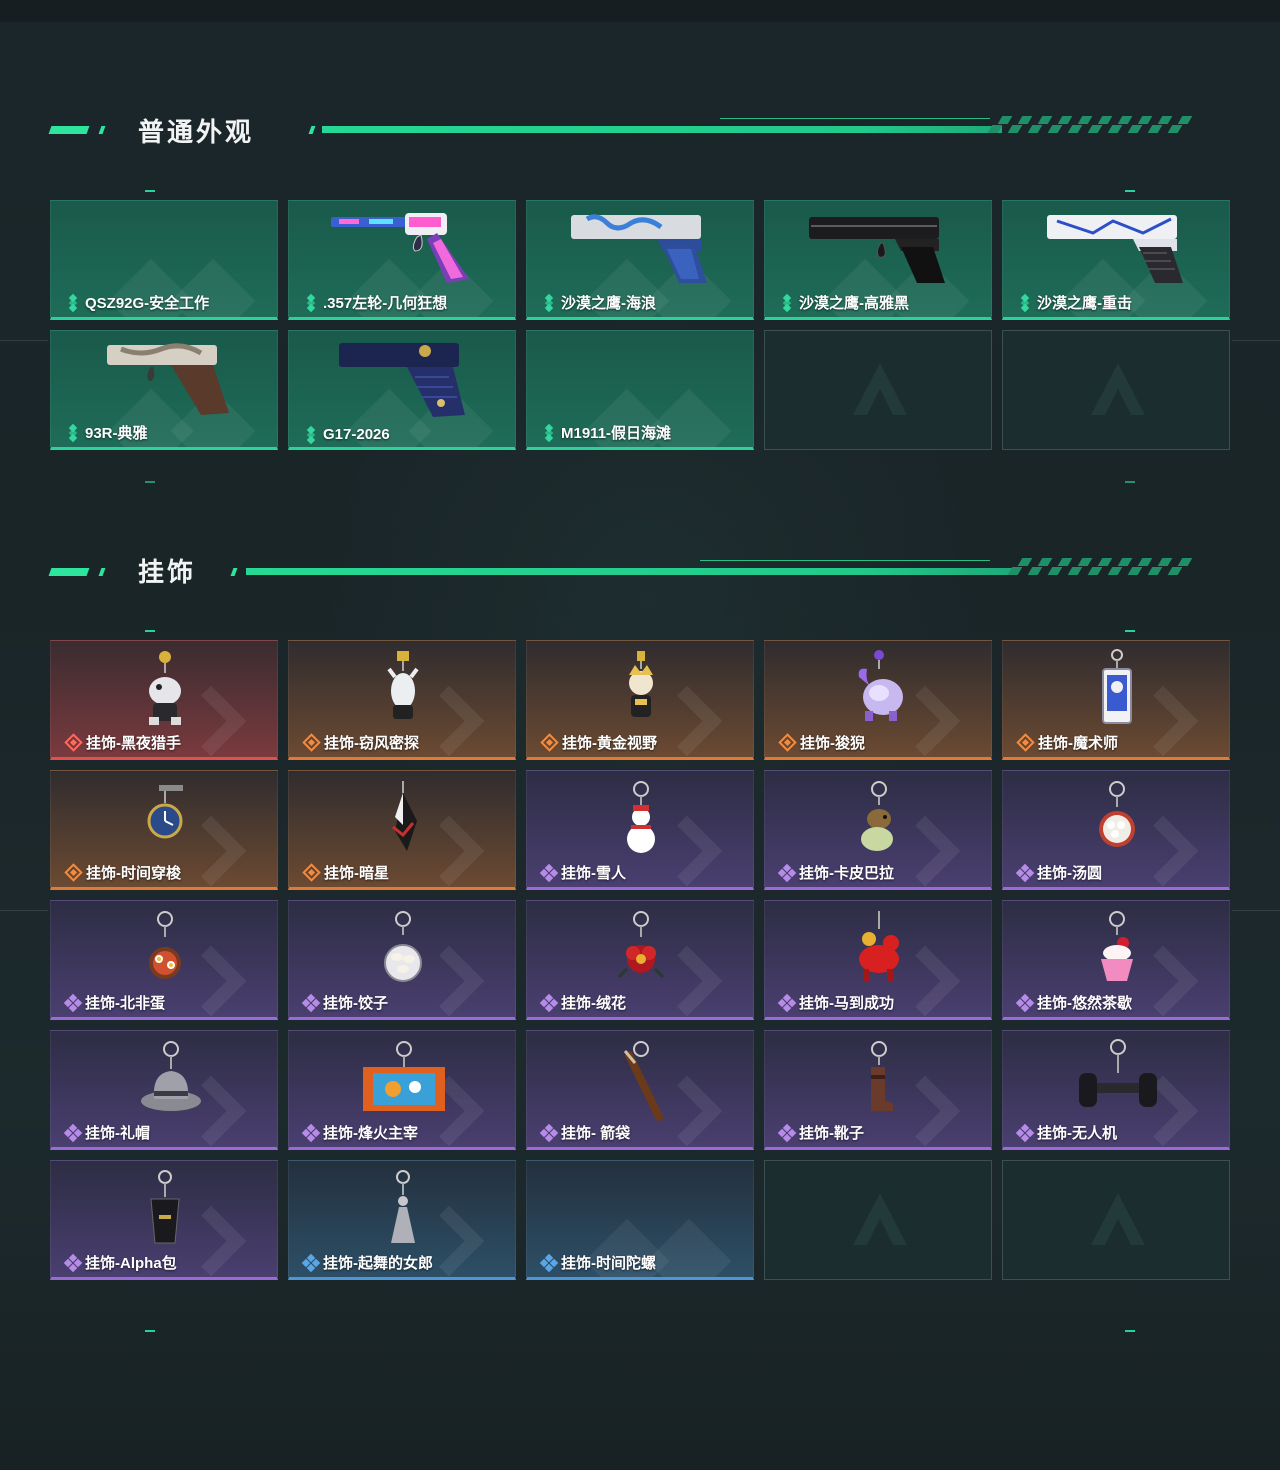  I want to click on charm-card: 挂饰-绒花, so click(640, 960).